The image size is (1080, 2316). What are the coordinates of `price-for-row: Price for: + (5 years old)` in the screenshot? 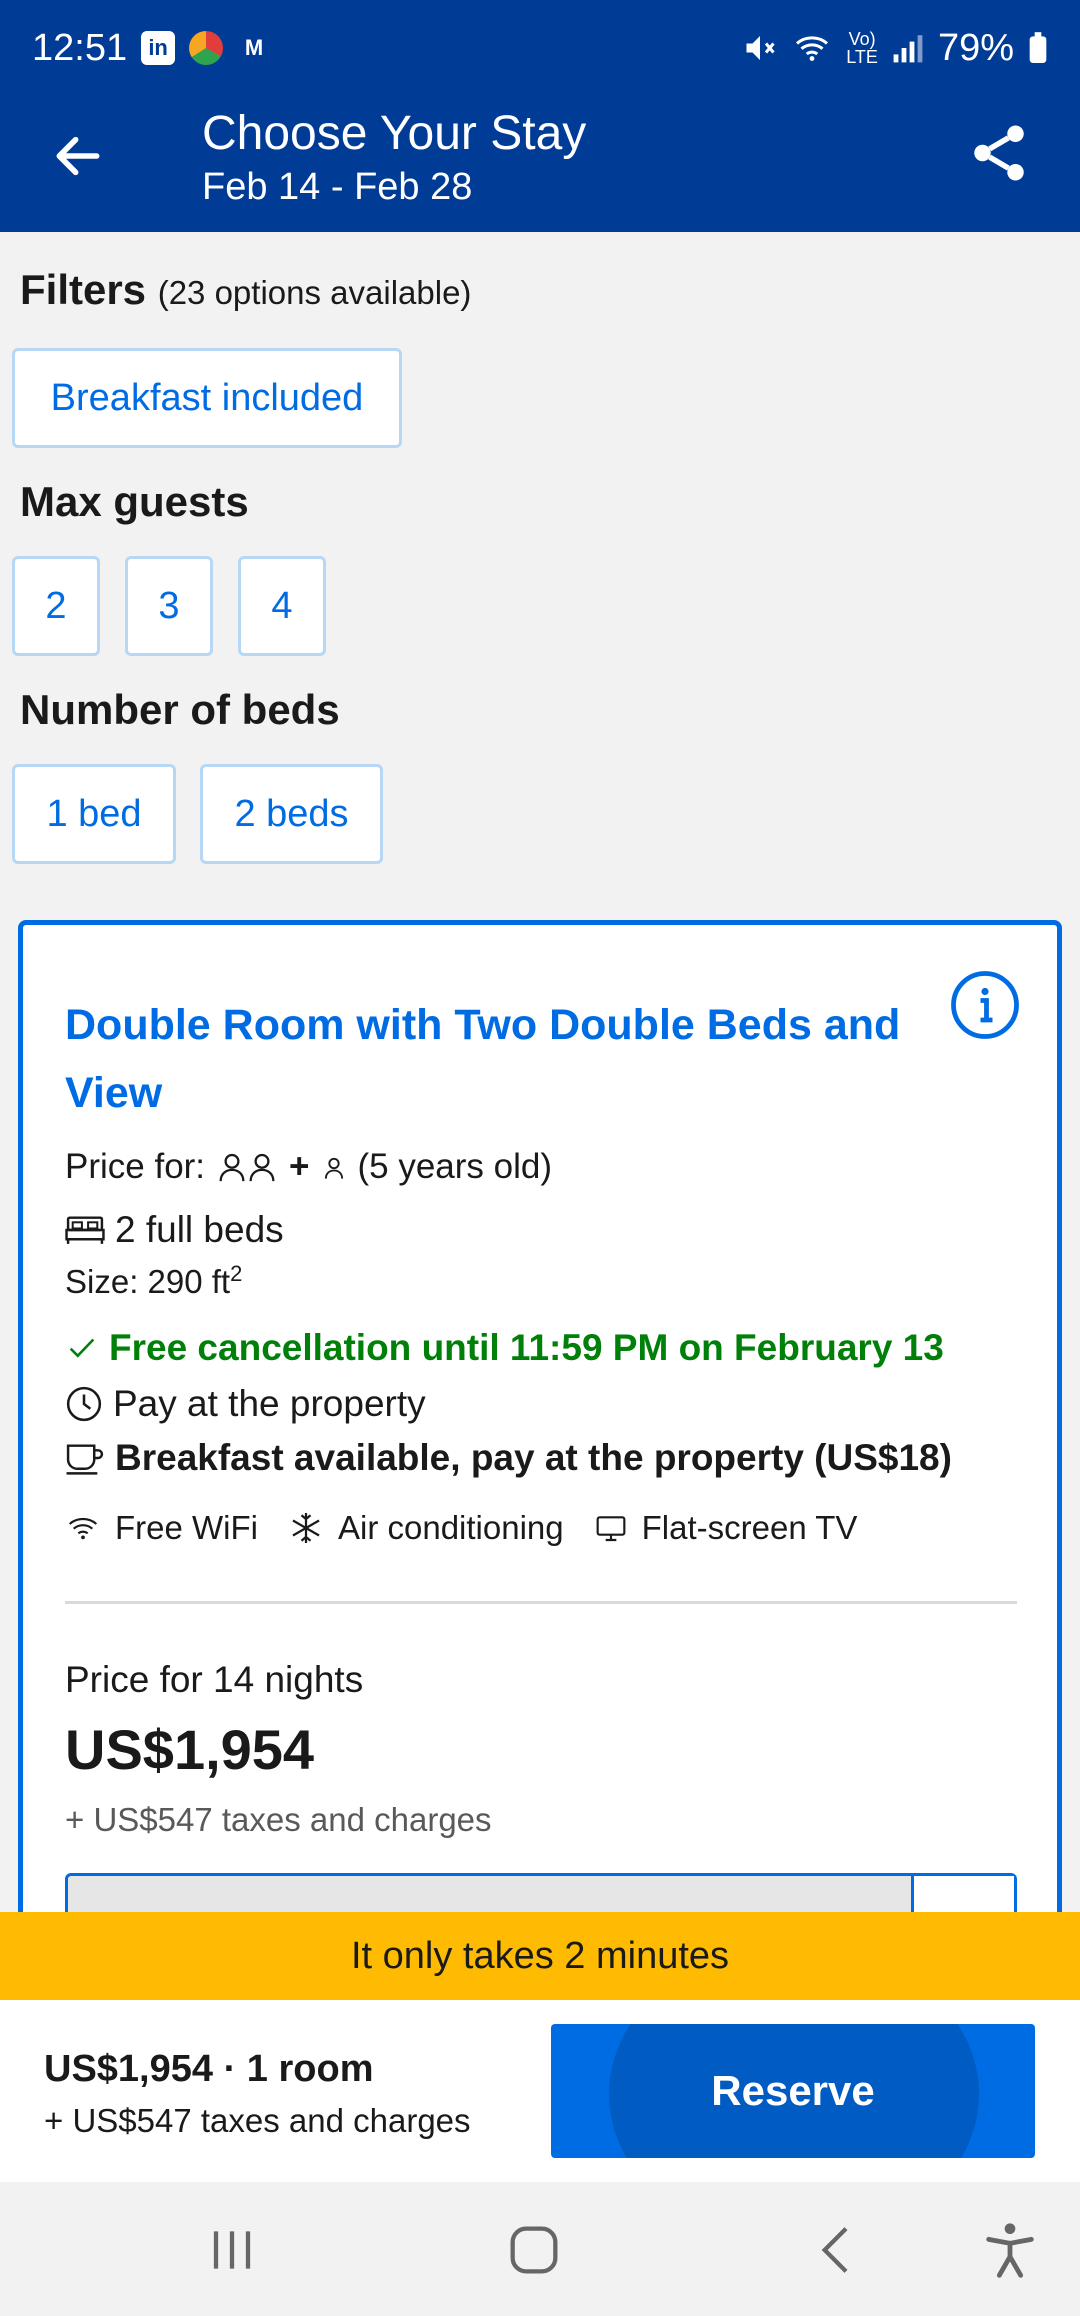 It's located at (309, 1166).